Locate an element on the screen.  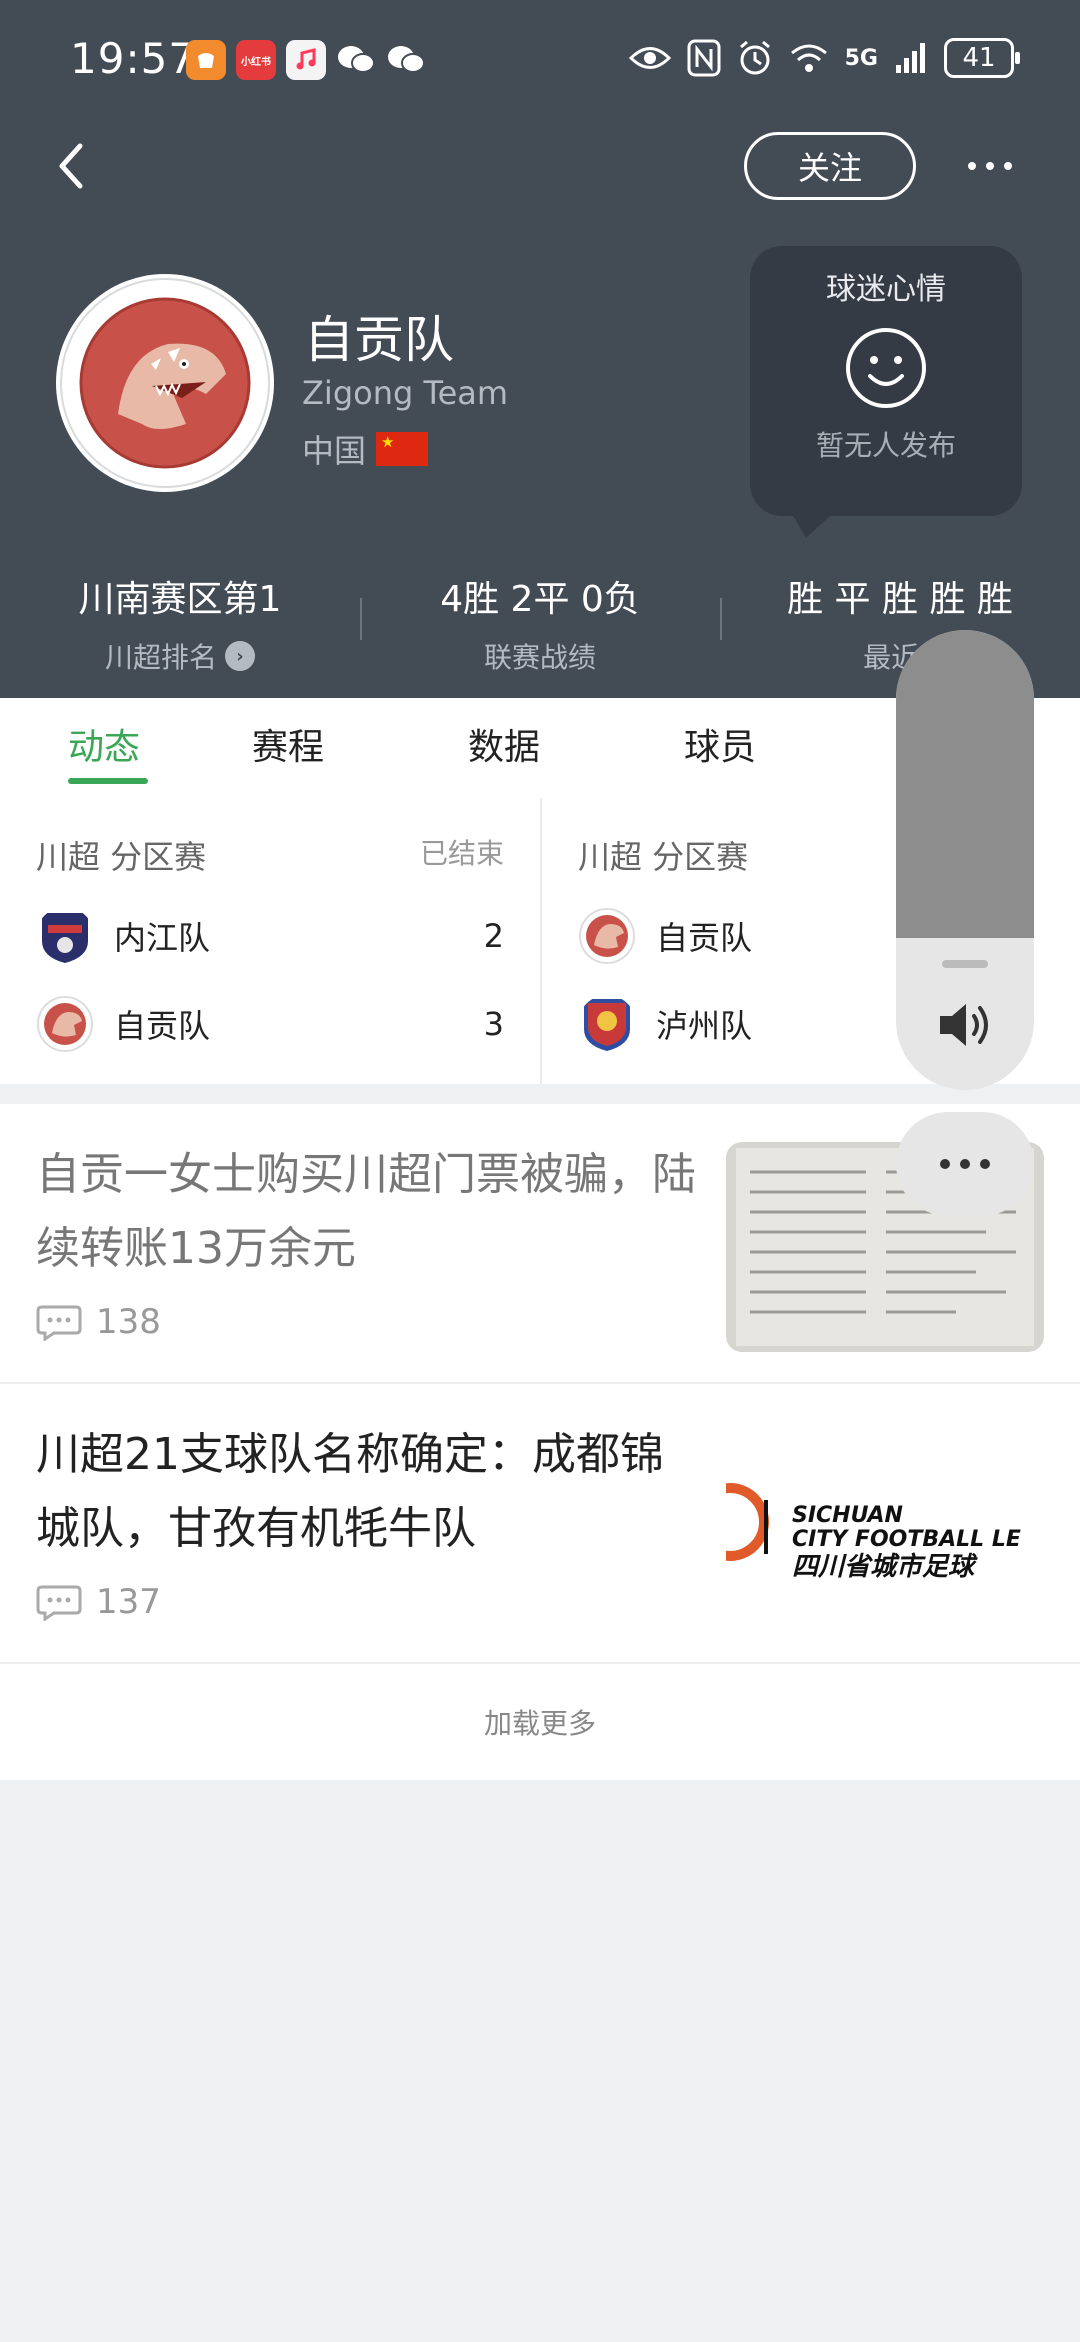
fan-mood-title: 球迷心情 is located at coordinates (886, 289).